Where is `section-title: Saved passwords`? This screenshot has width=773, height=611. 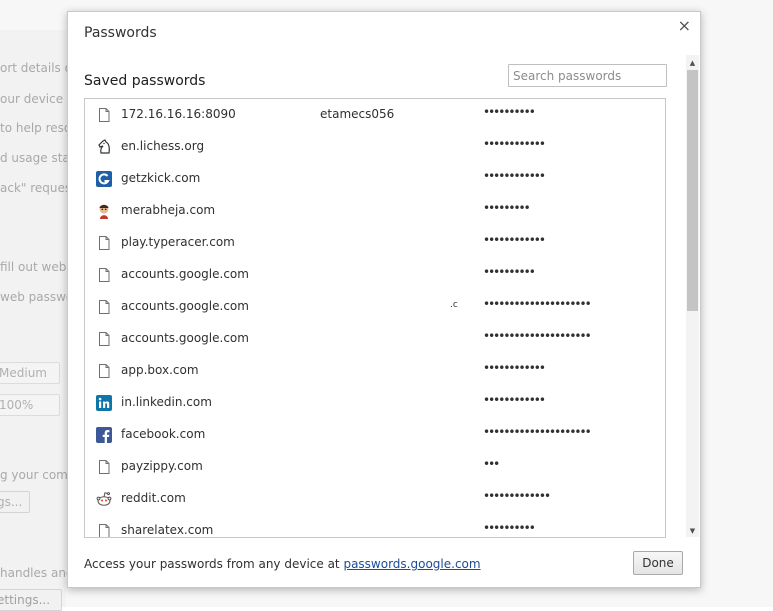
section-title: Saved passwords is located at coordinates (145, 81).